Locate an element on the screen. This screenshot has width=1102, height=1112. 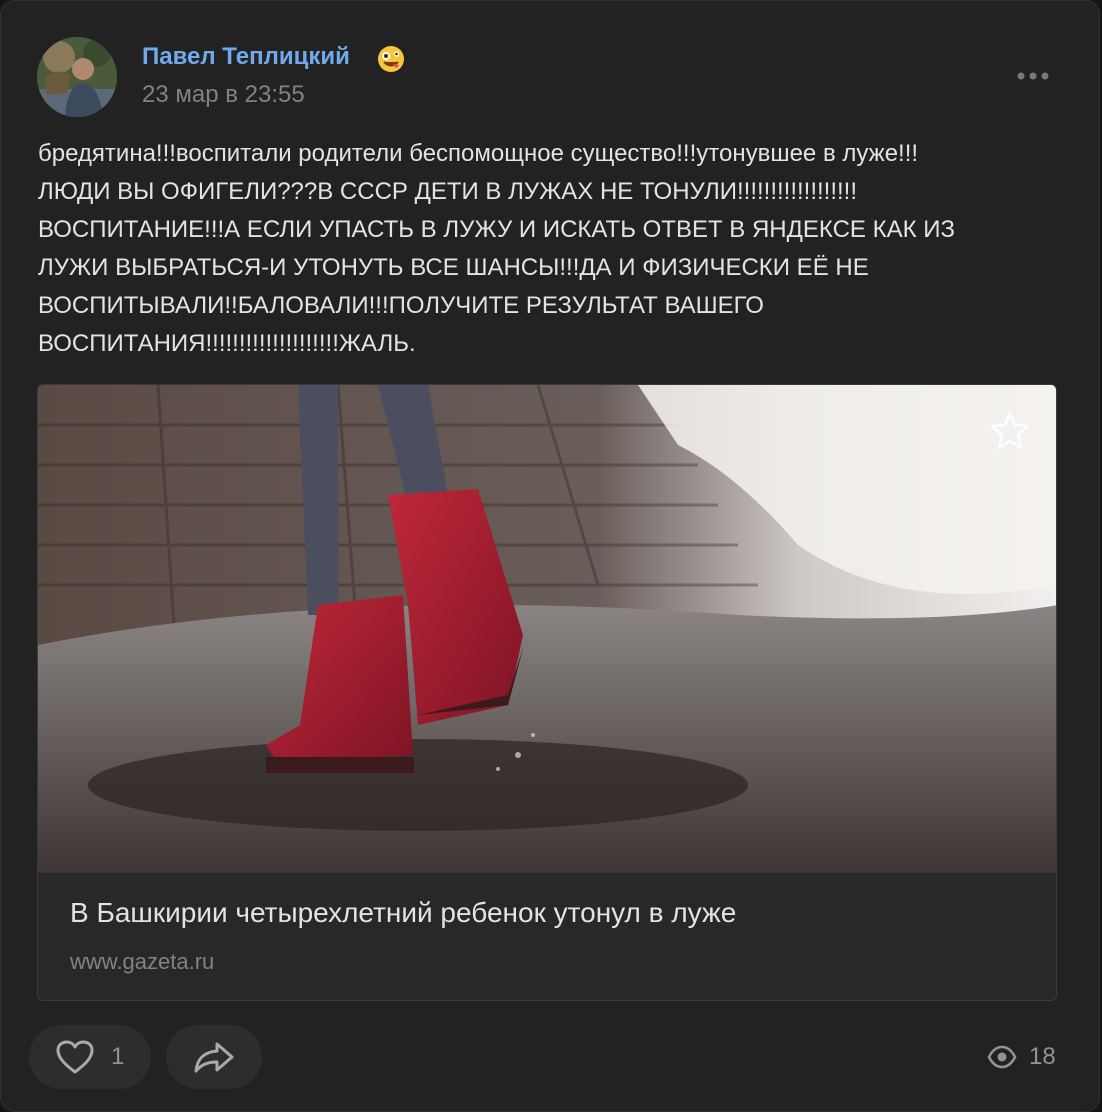
author-name-link: Павел Теплицкий is located at coordinates (246, 57).